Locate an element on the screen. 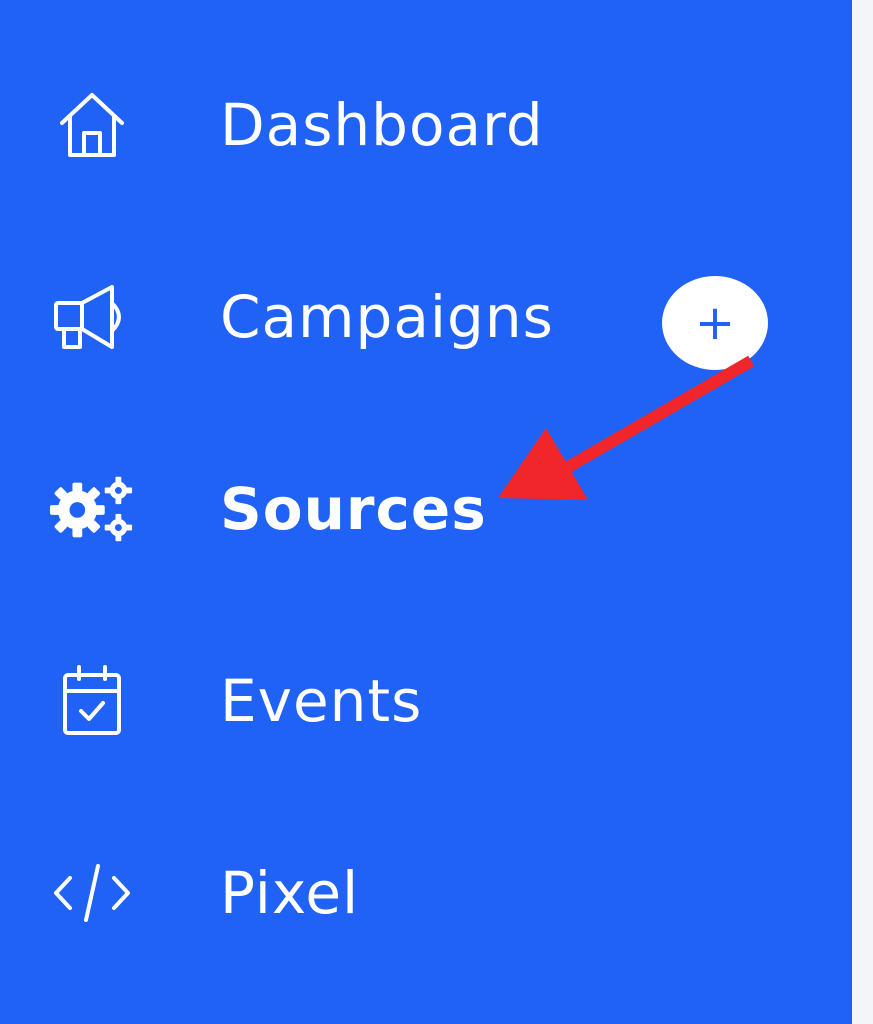 This screenshot has width=873, height=1024. megaphone-icon is located at coordinates (92, 317).